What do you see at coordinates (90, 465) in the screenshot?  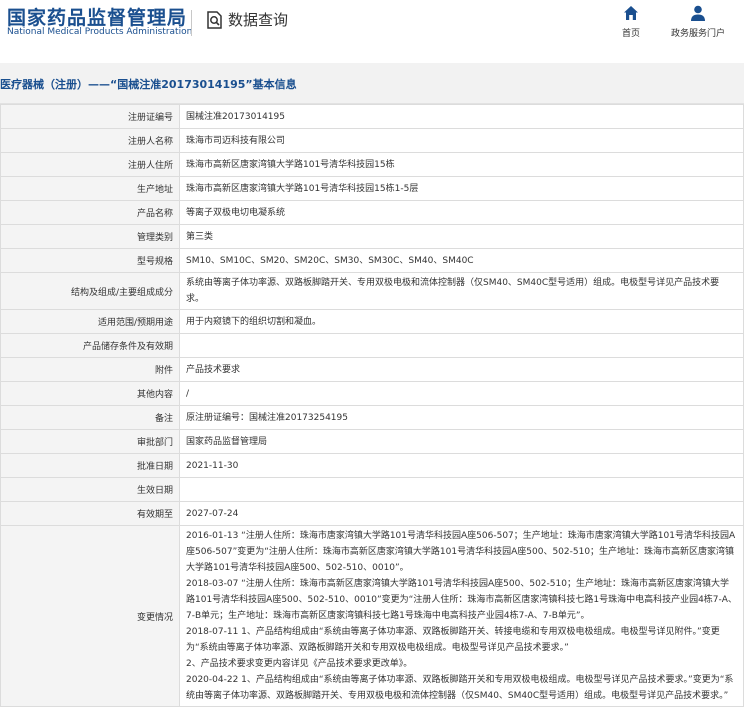 I see `row-label: 批准日期` at bounding box center [90, 465].